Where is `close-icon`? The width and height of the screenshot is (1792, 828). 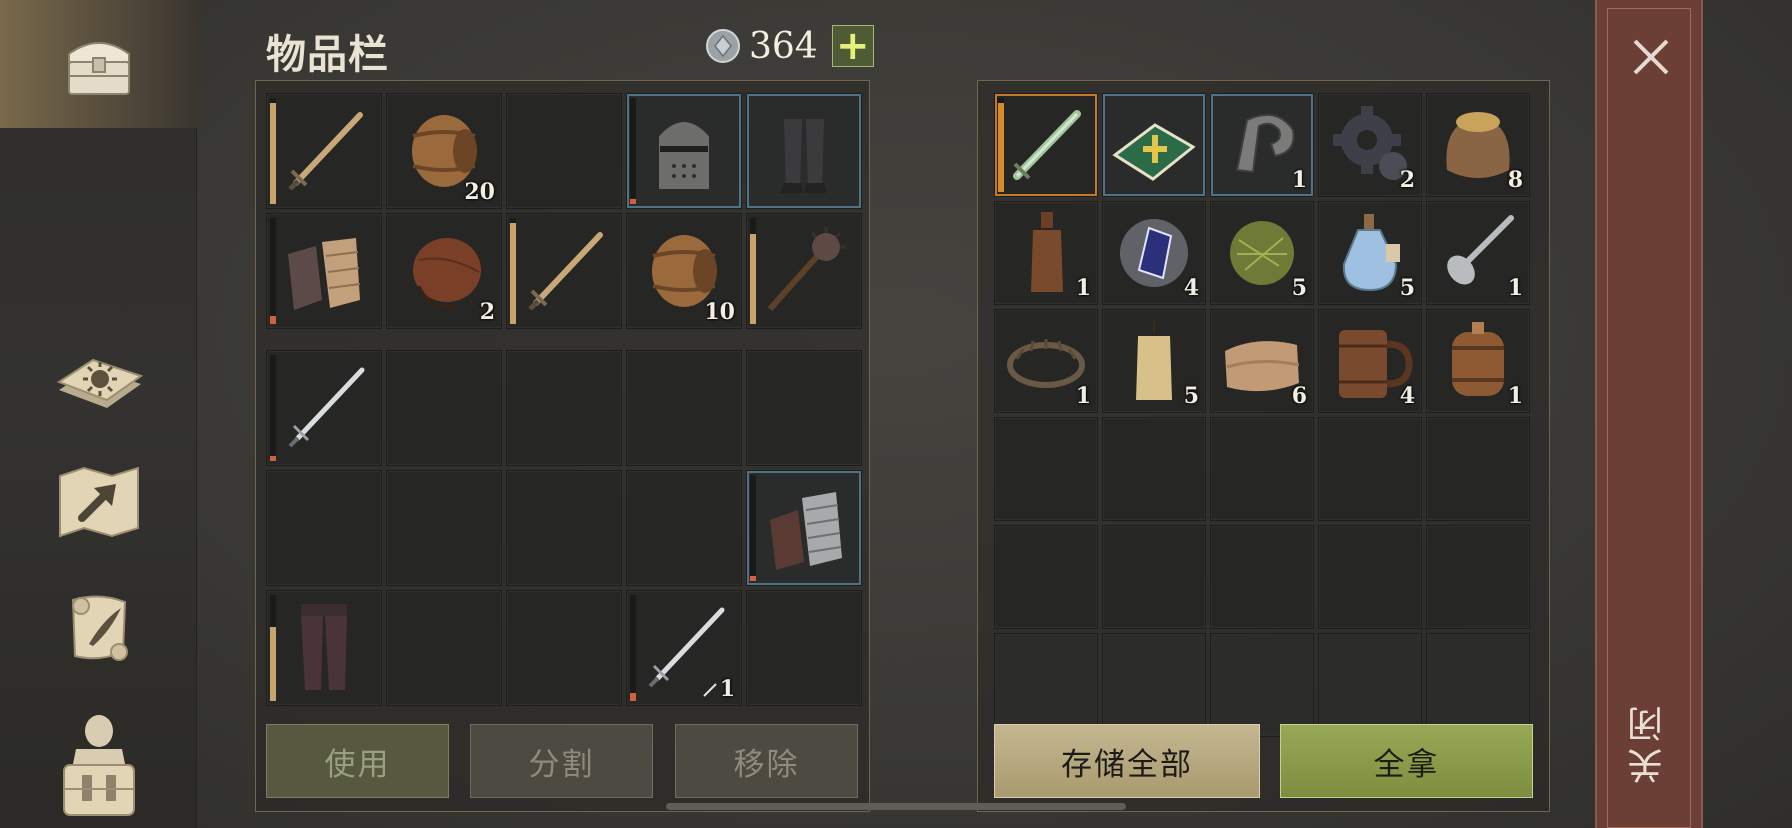
close-icon is located at coordinates (1651, 57).